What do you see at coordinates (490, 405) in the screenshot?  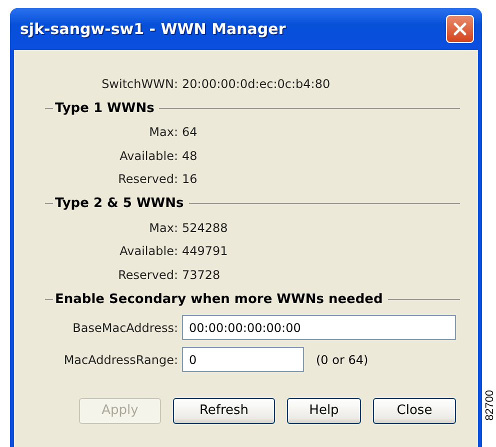 I see `figure-number: 82700` at bounding box center [490, 405].